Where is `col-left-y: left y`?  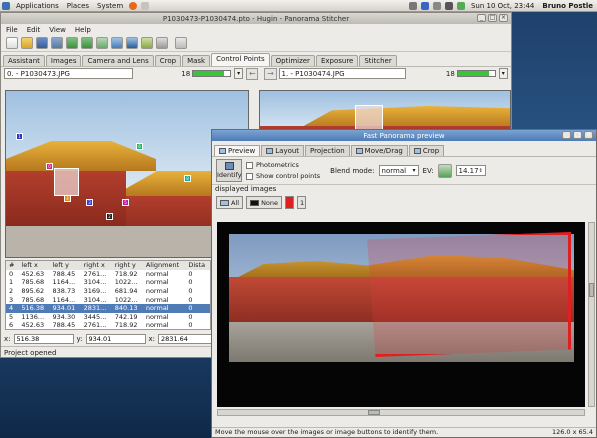
col-left-y: left y is located at coordinates (65, 265).